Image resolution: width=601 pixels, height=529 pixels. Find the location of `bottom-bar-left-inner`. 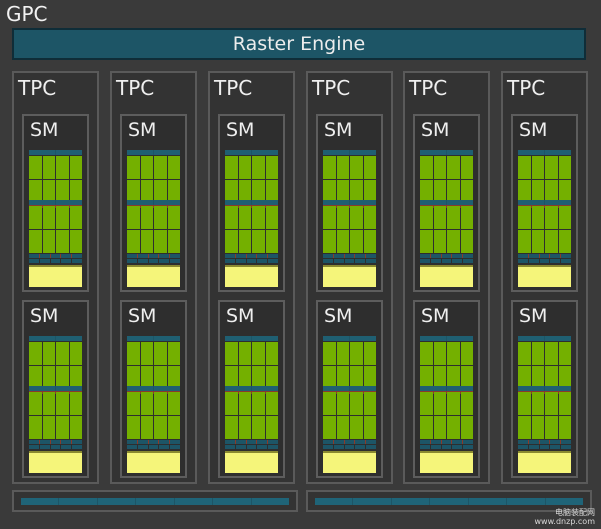

bottom-bar-left-inner is located at coordinates (155, 501).